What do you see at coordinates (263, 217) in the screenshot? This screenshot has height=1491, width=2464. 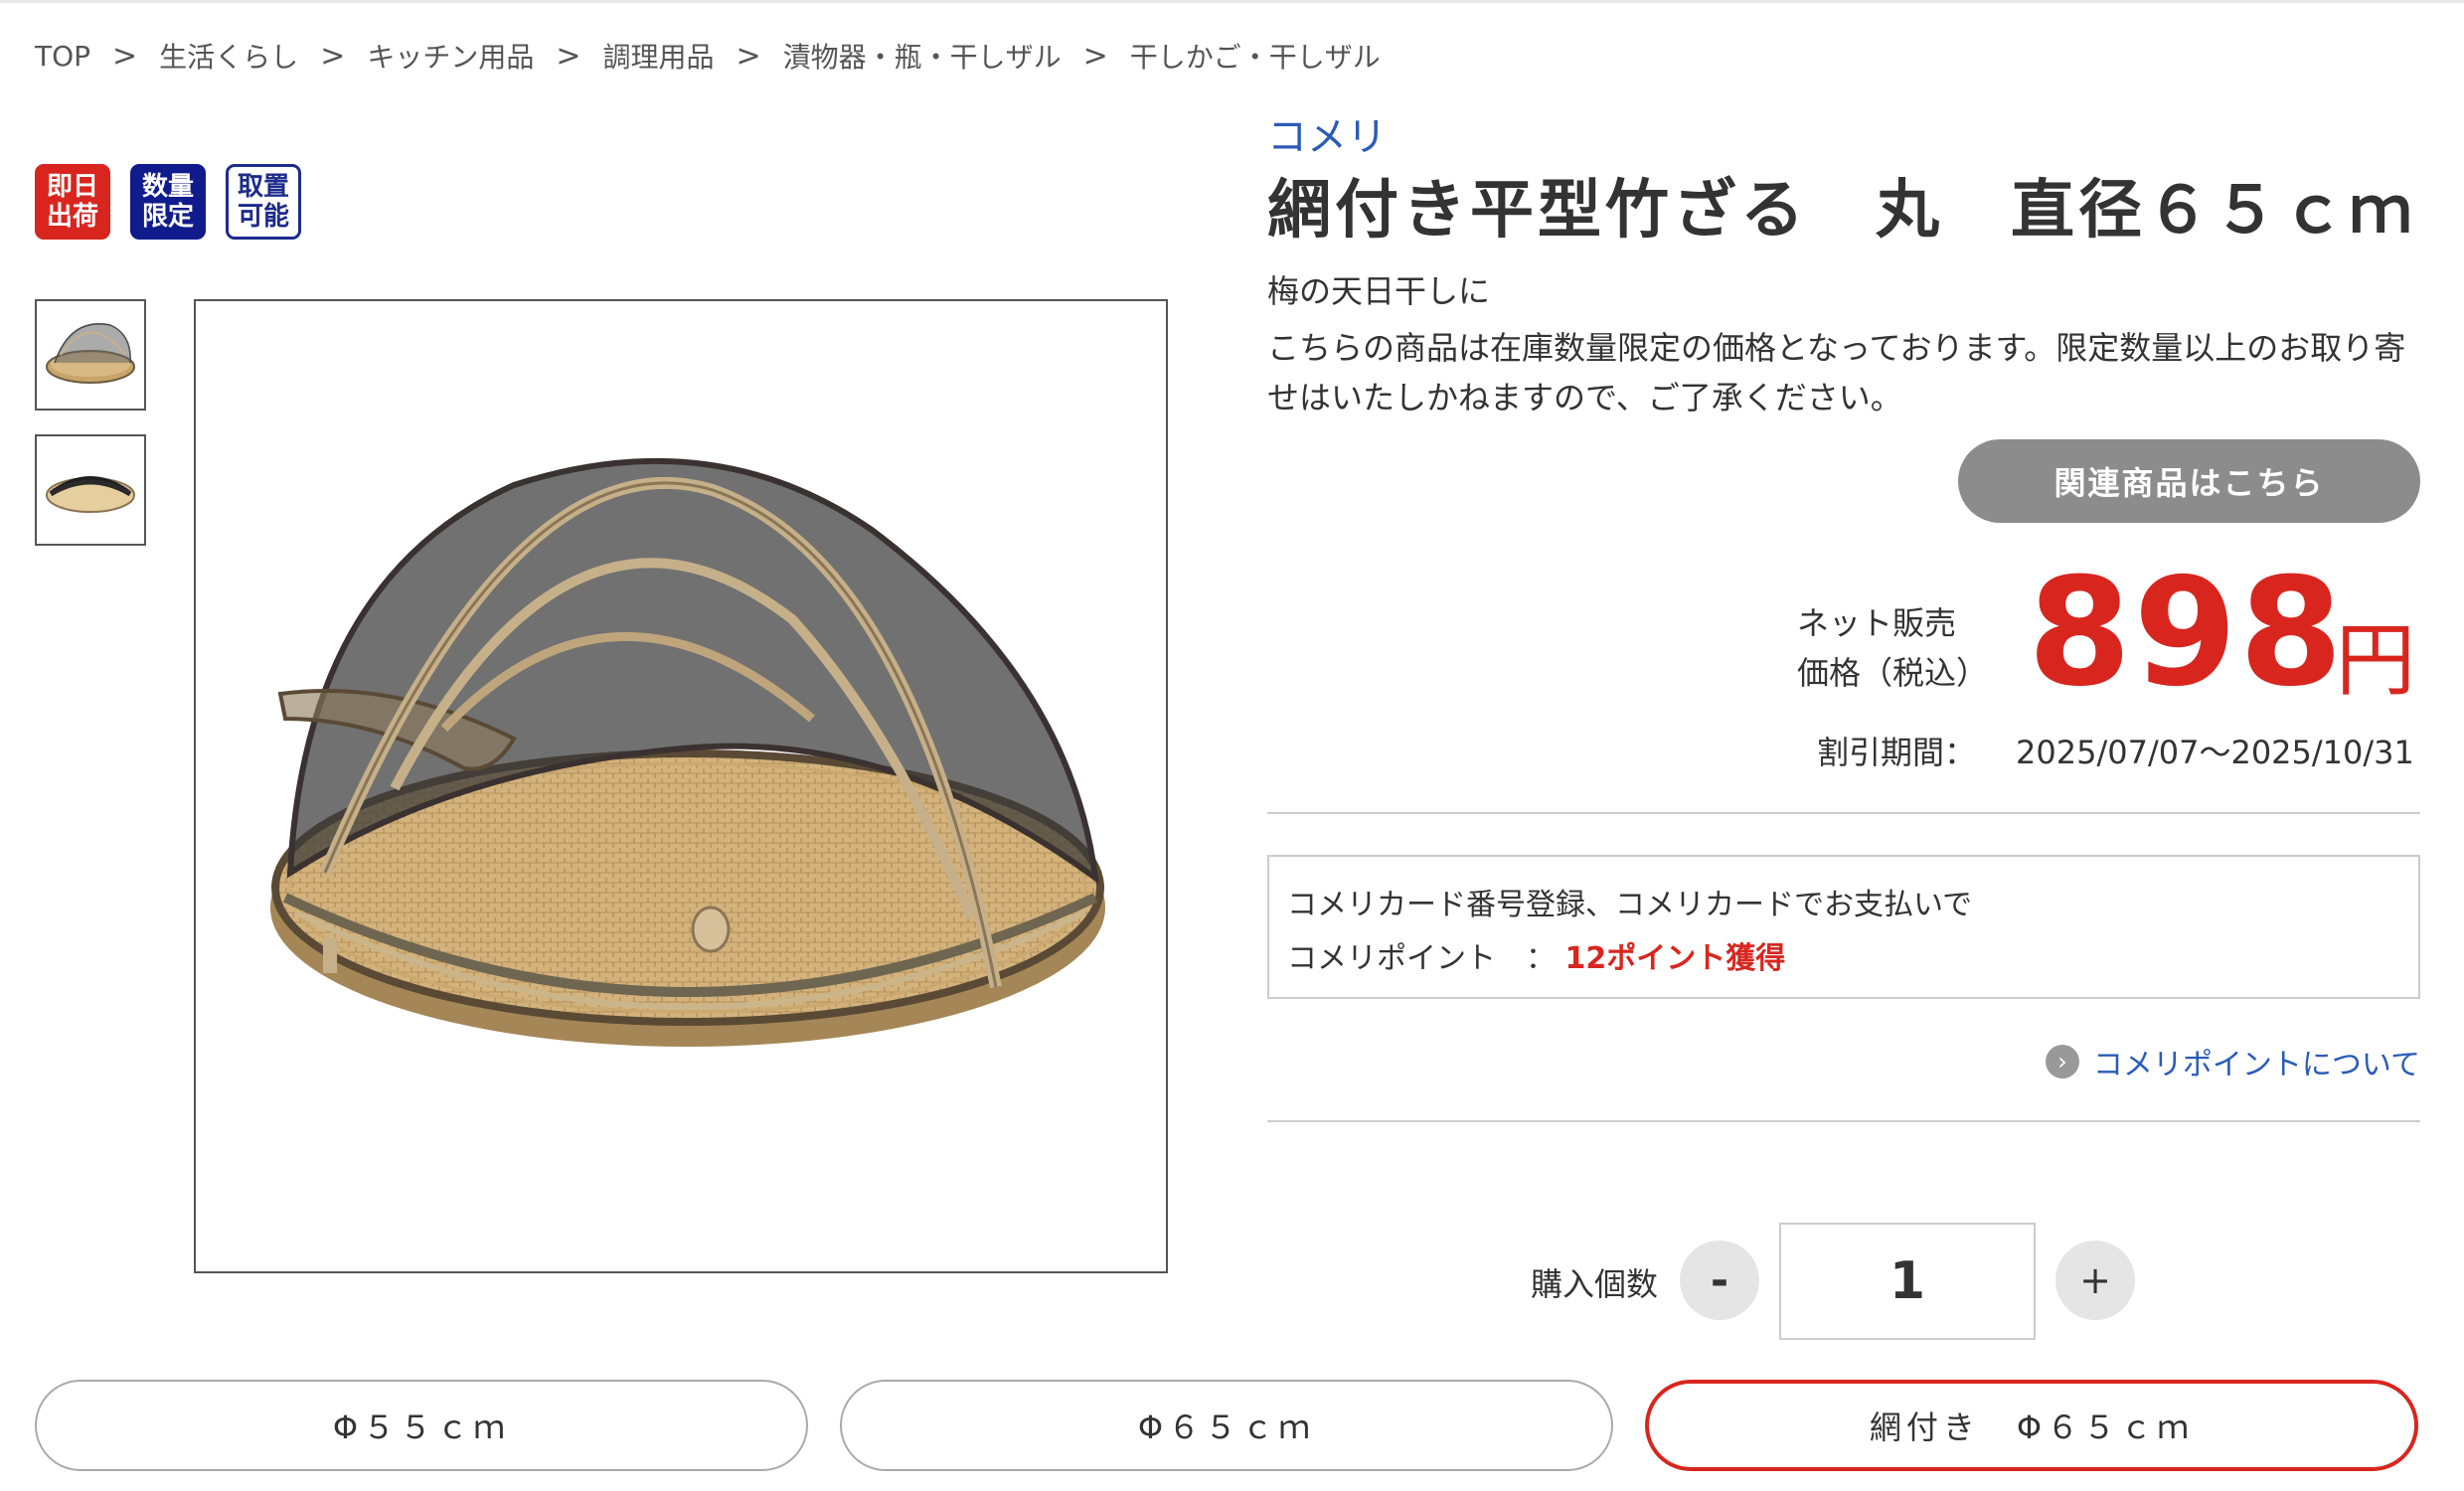 I see `badge-text: 可能` at bounding box center [263, 217].